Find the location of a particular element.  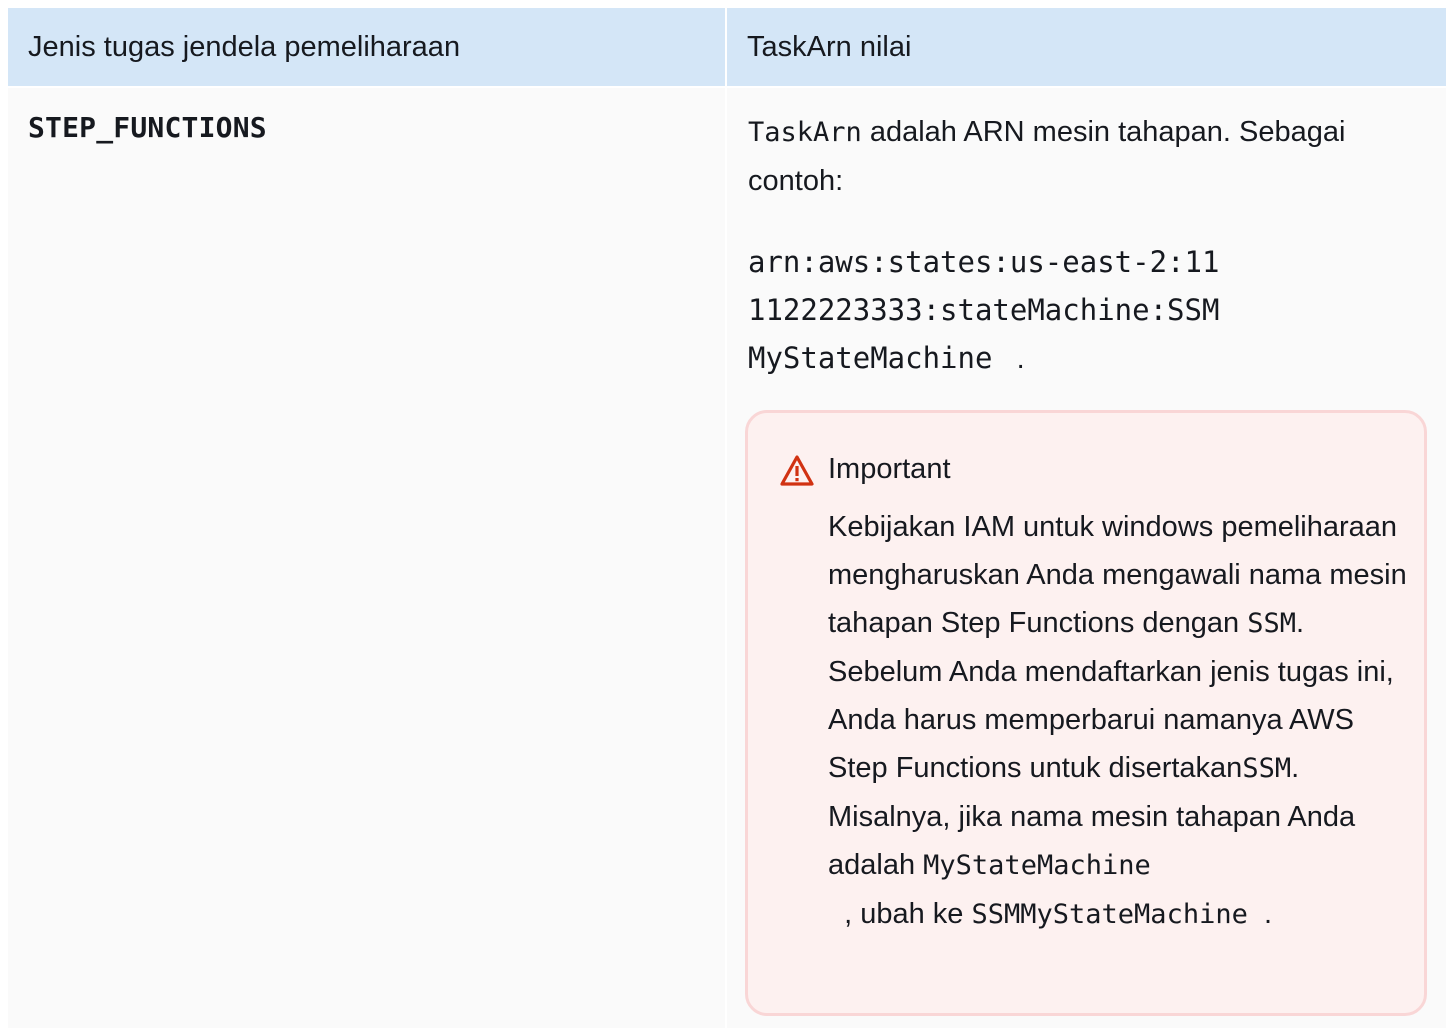

arn-line-3-wrap: MyStateMachine . is located at coordinates (1093, 358).